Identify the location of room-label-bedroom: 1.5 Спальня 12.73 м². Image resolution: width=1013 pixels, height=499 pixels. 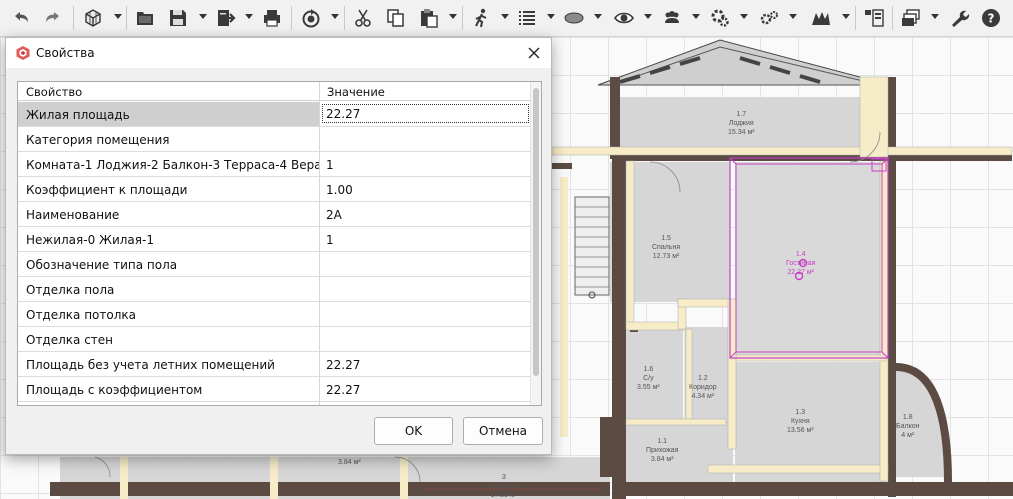
(666, 247).